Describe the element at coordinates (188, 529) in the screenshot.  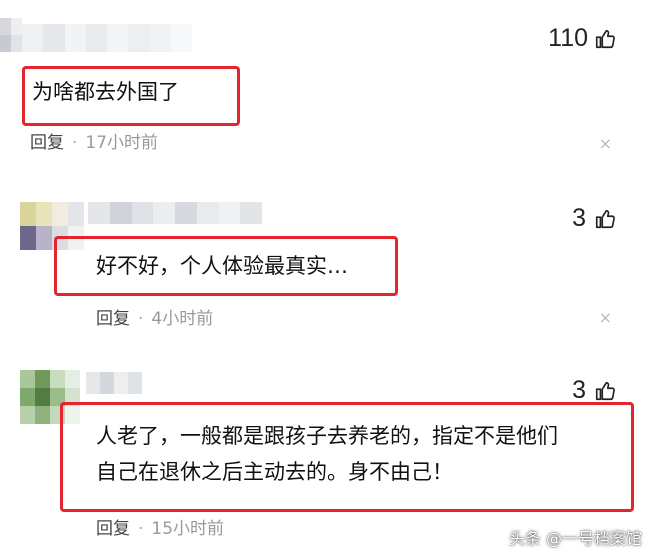
I see `timestamp: 15小时前` at that location.